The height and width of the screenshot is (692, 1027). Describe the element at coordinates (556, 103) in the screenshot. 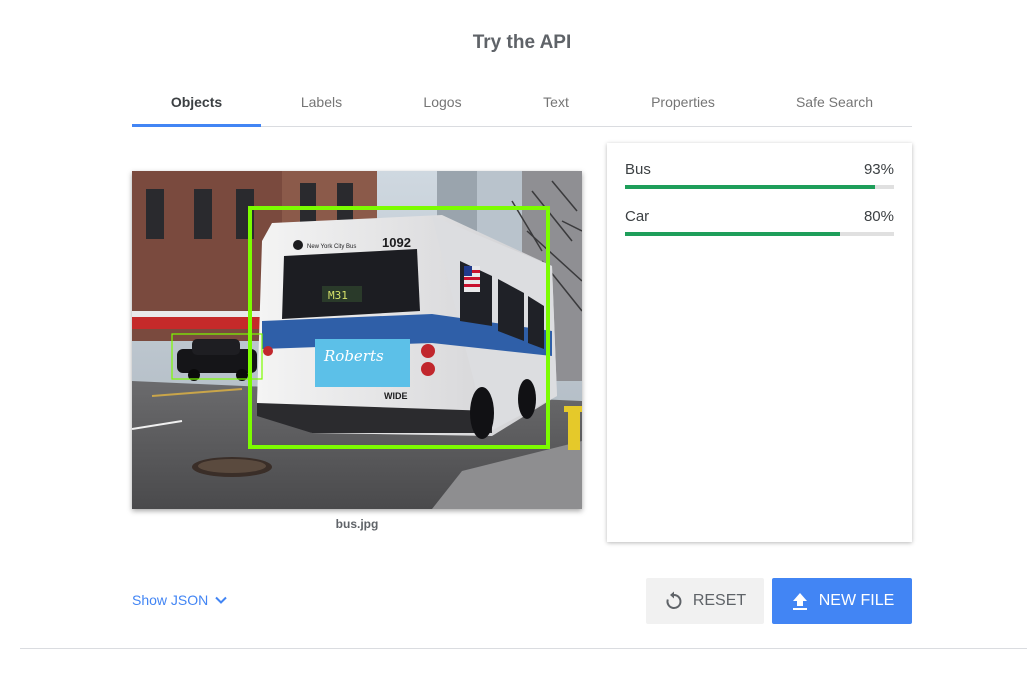

I see `tab-text: Text` at that location.